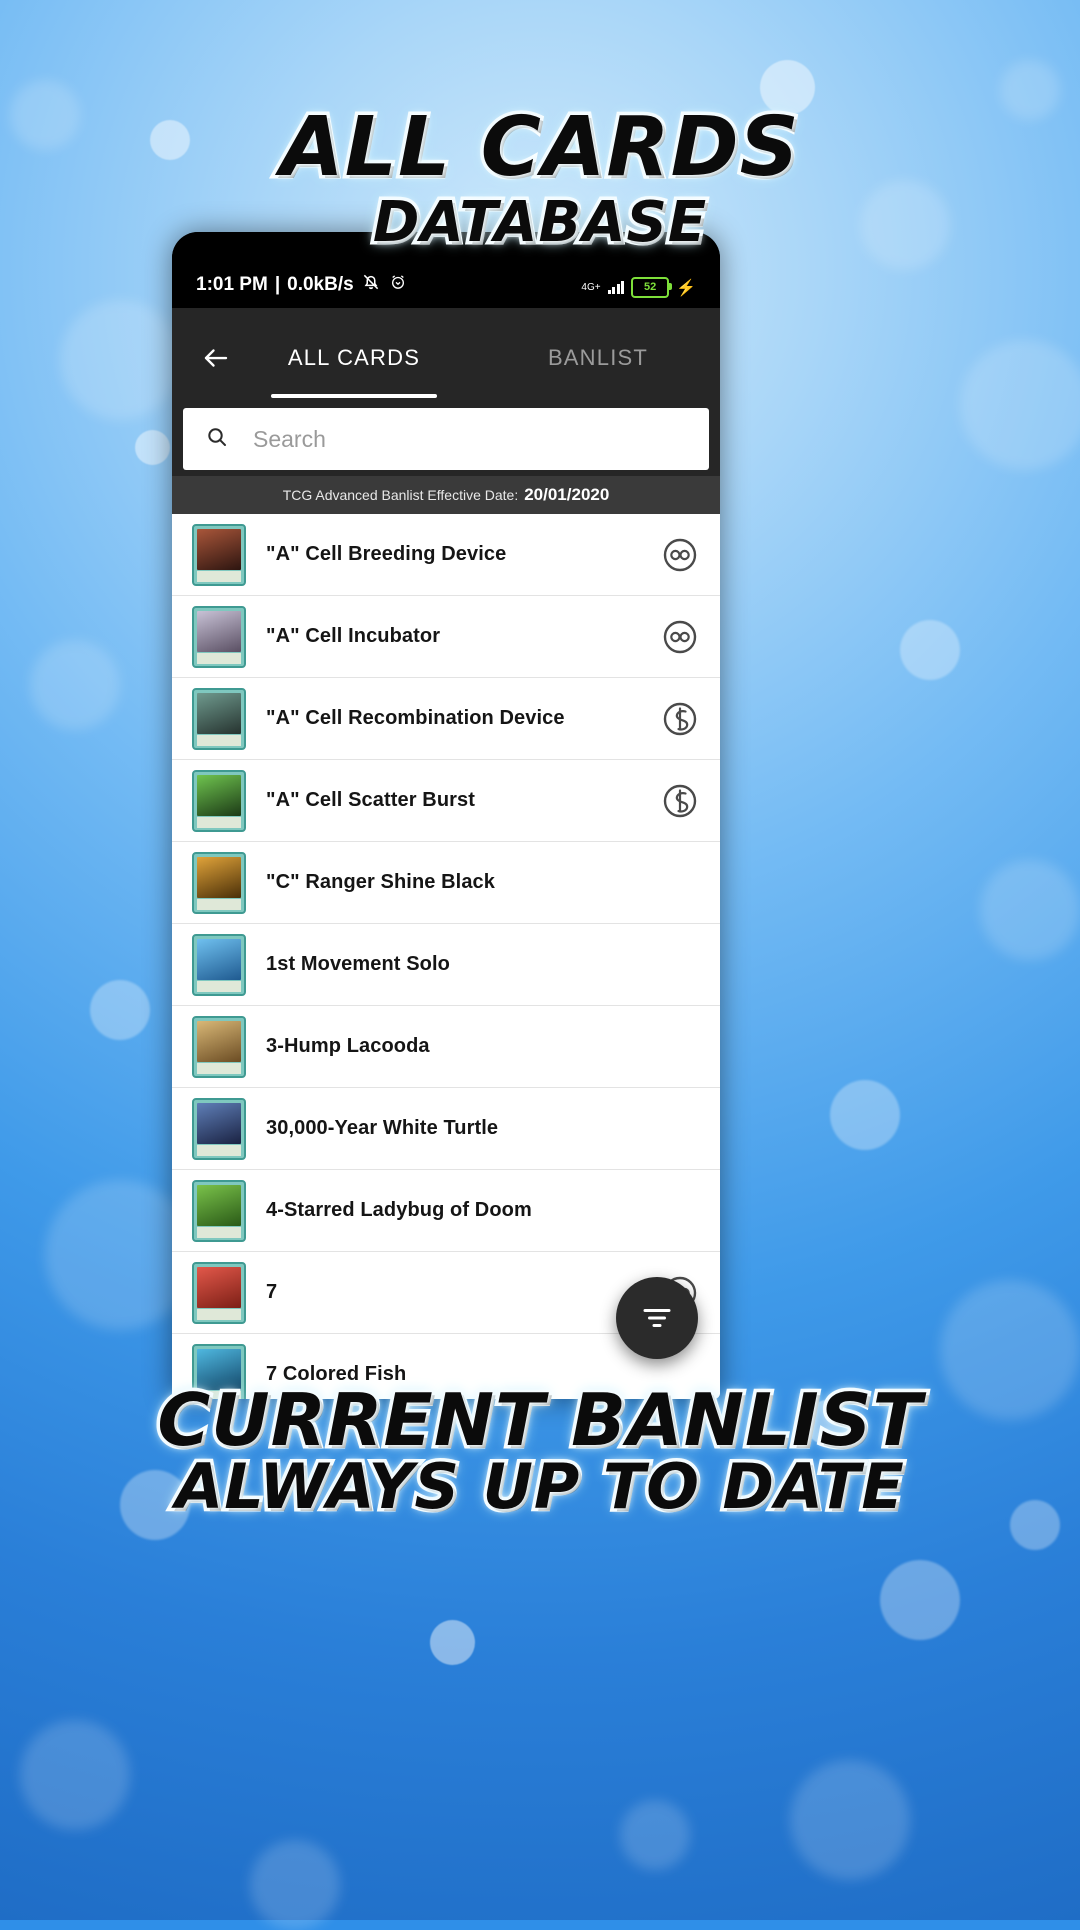  Describe the element at coordinates (320, 284) in the screenshot. I see `status-network-speed: 0.0kB/s` at that location.